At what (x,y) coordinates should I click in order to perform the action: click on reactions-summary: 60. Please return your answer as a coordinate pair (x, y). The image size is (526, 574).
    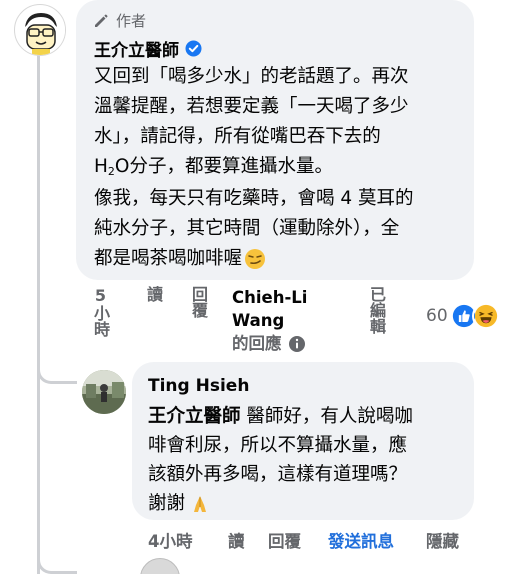
    Looking at the image, I should click on (463, 316).